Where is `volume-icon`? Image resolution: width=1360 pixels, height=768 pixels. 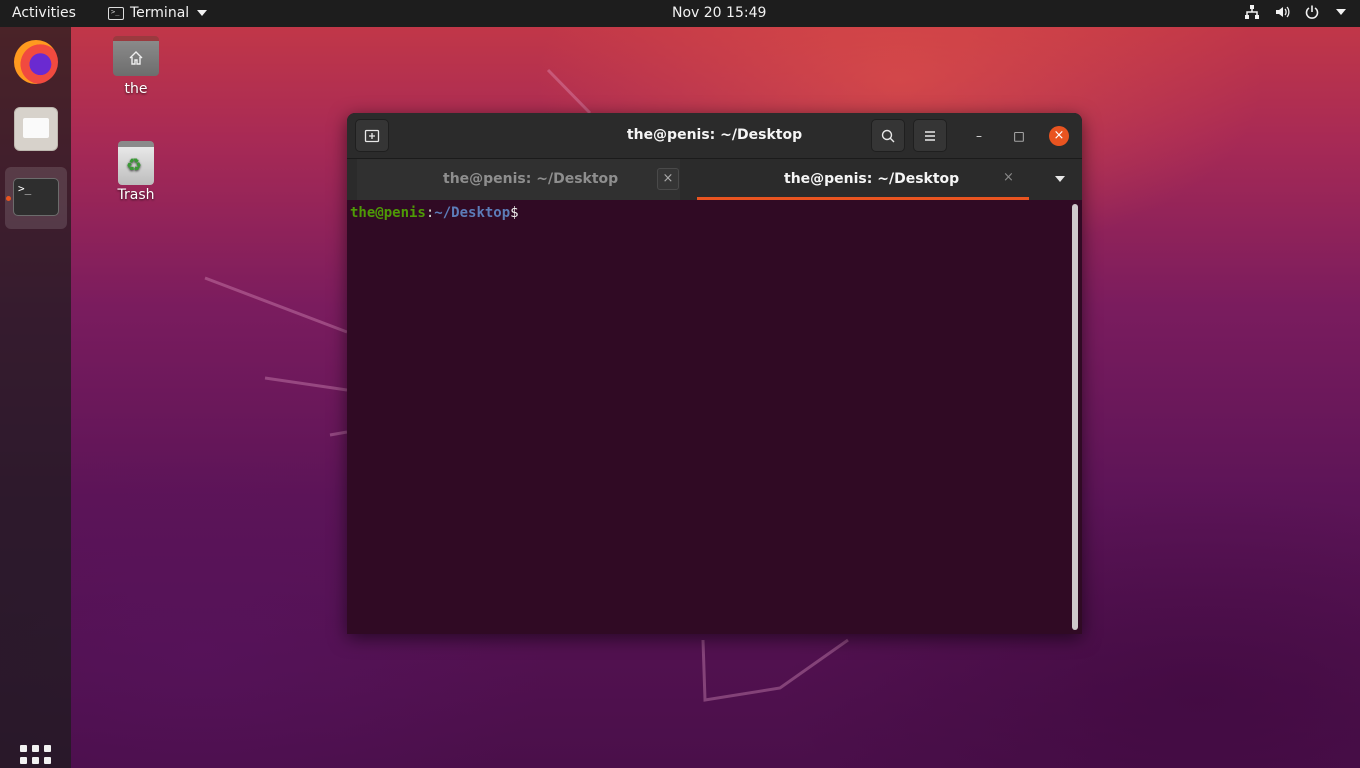
volume-icon is located at coordinates (1282, 12).